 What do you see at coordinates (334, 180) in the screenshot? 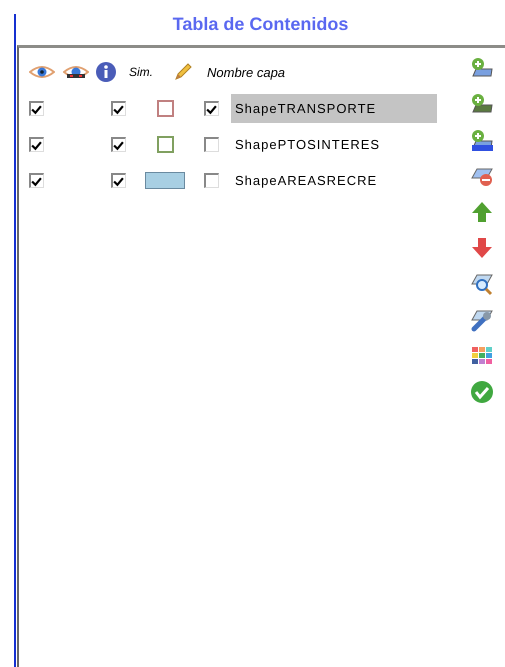
I see `layer-name: ShapeAREASRECRE` at bounding box center [334, 180].